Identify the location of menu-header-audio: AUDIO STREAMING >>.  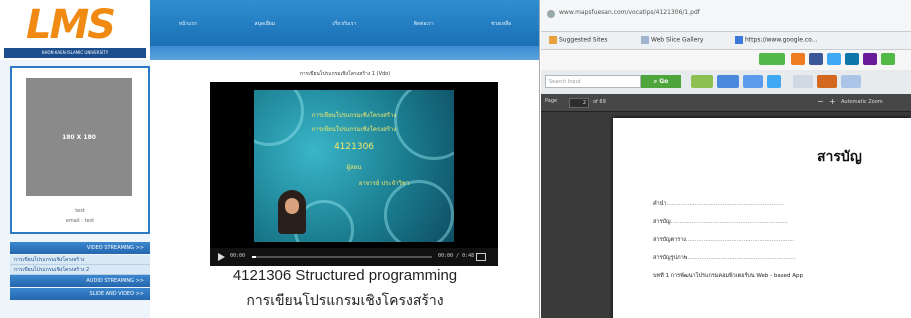
(80, 281).